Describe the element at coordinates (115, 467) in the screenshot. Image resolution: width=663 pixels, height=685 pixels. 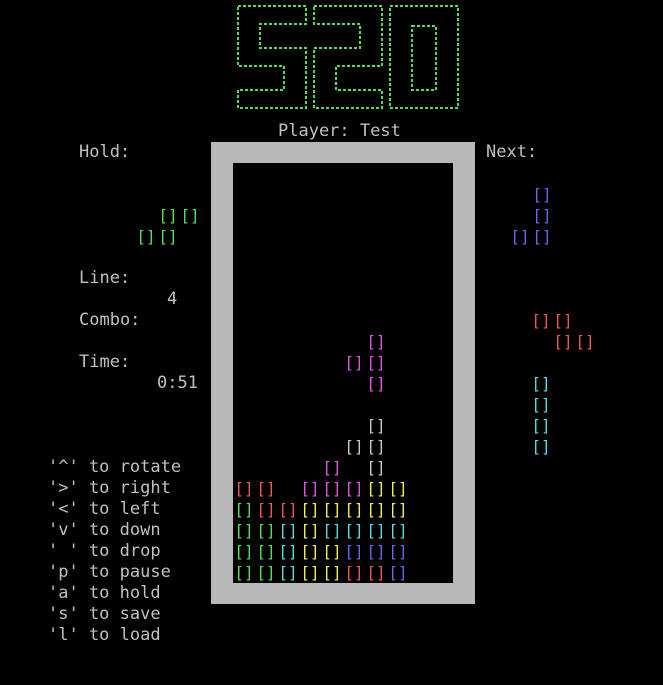
I see `control-rotate: '^' to rotate` at that location.